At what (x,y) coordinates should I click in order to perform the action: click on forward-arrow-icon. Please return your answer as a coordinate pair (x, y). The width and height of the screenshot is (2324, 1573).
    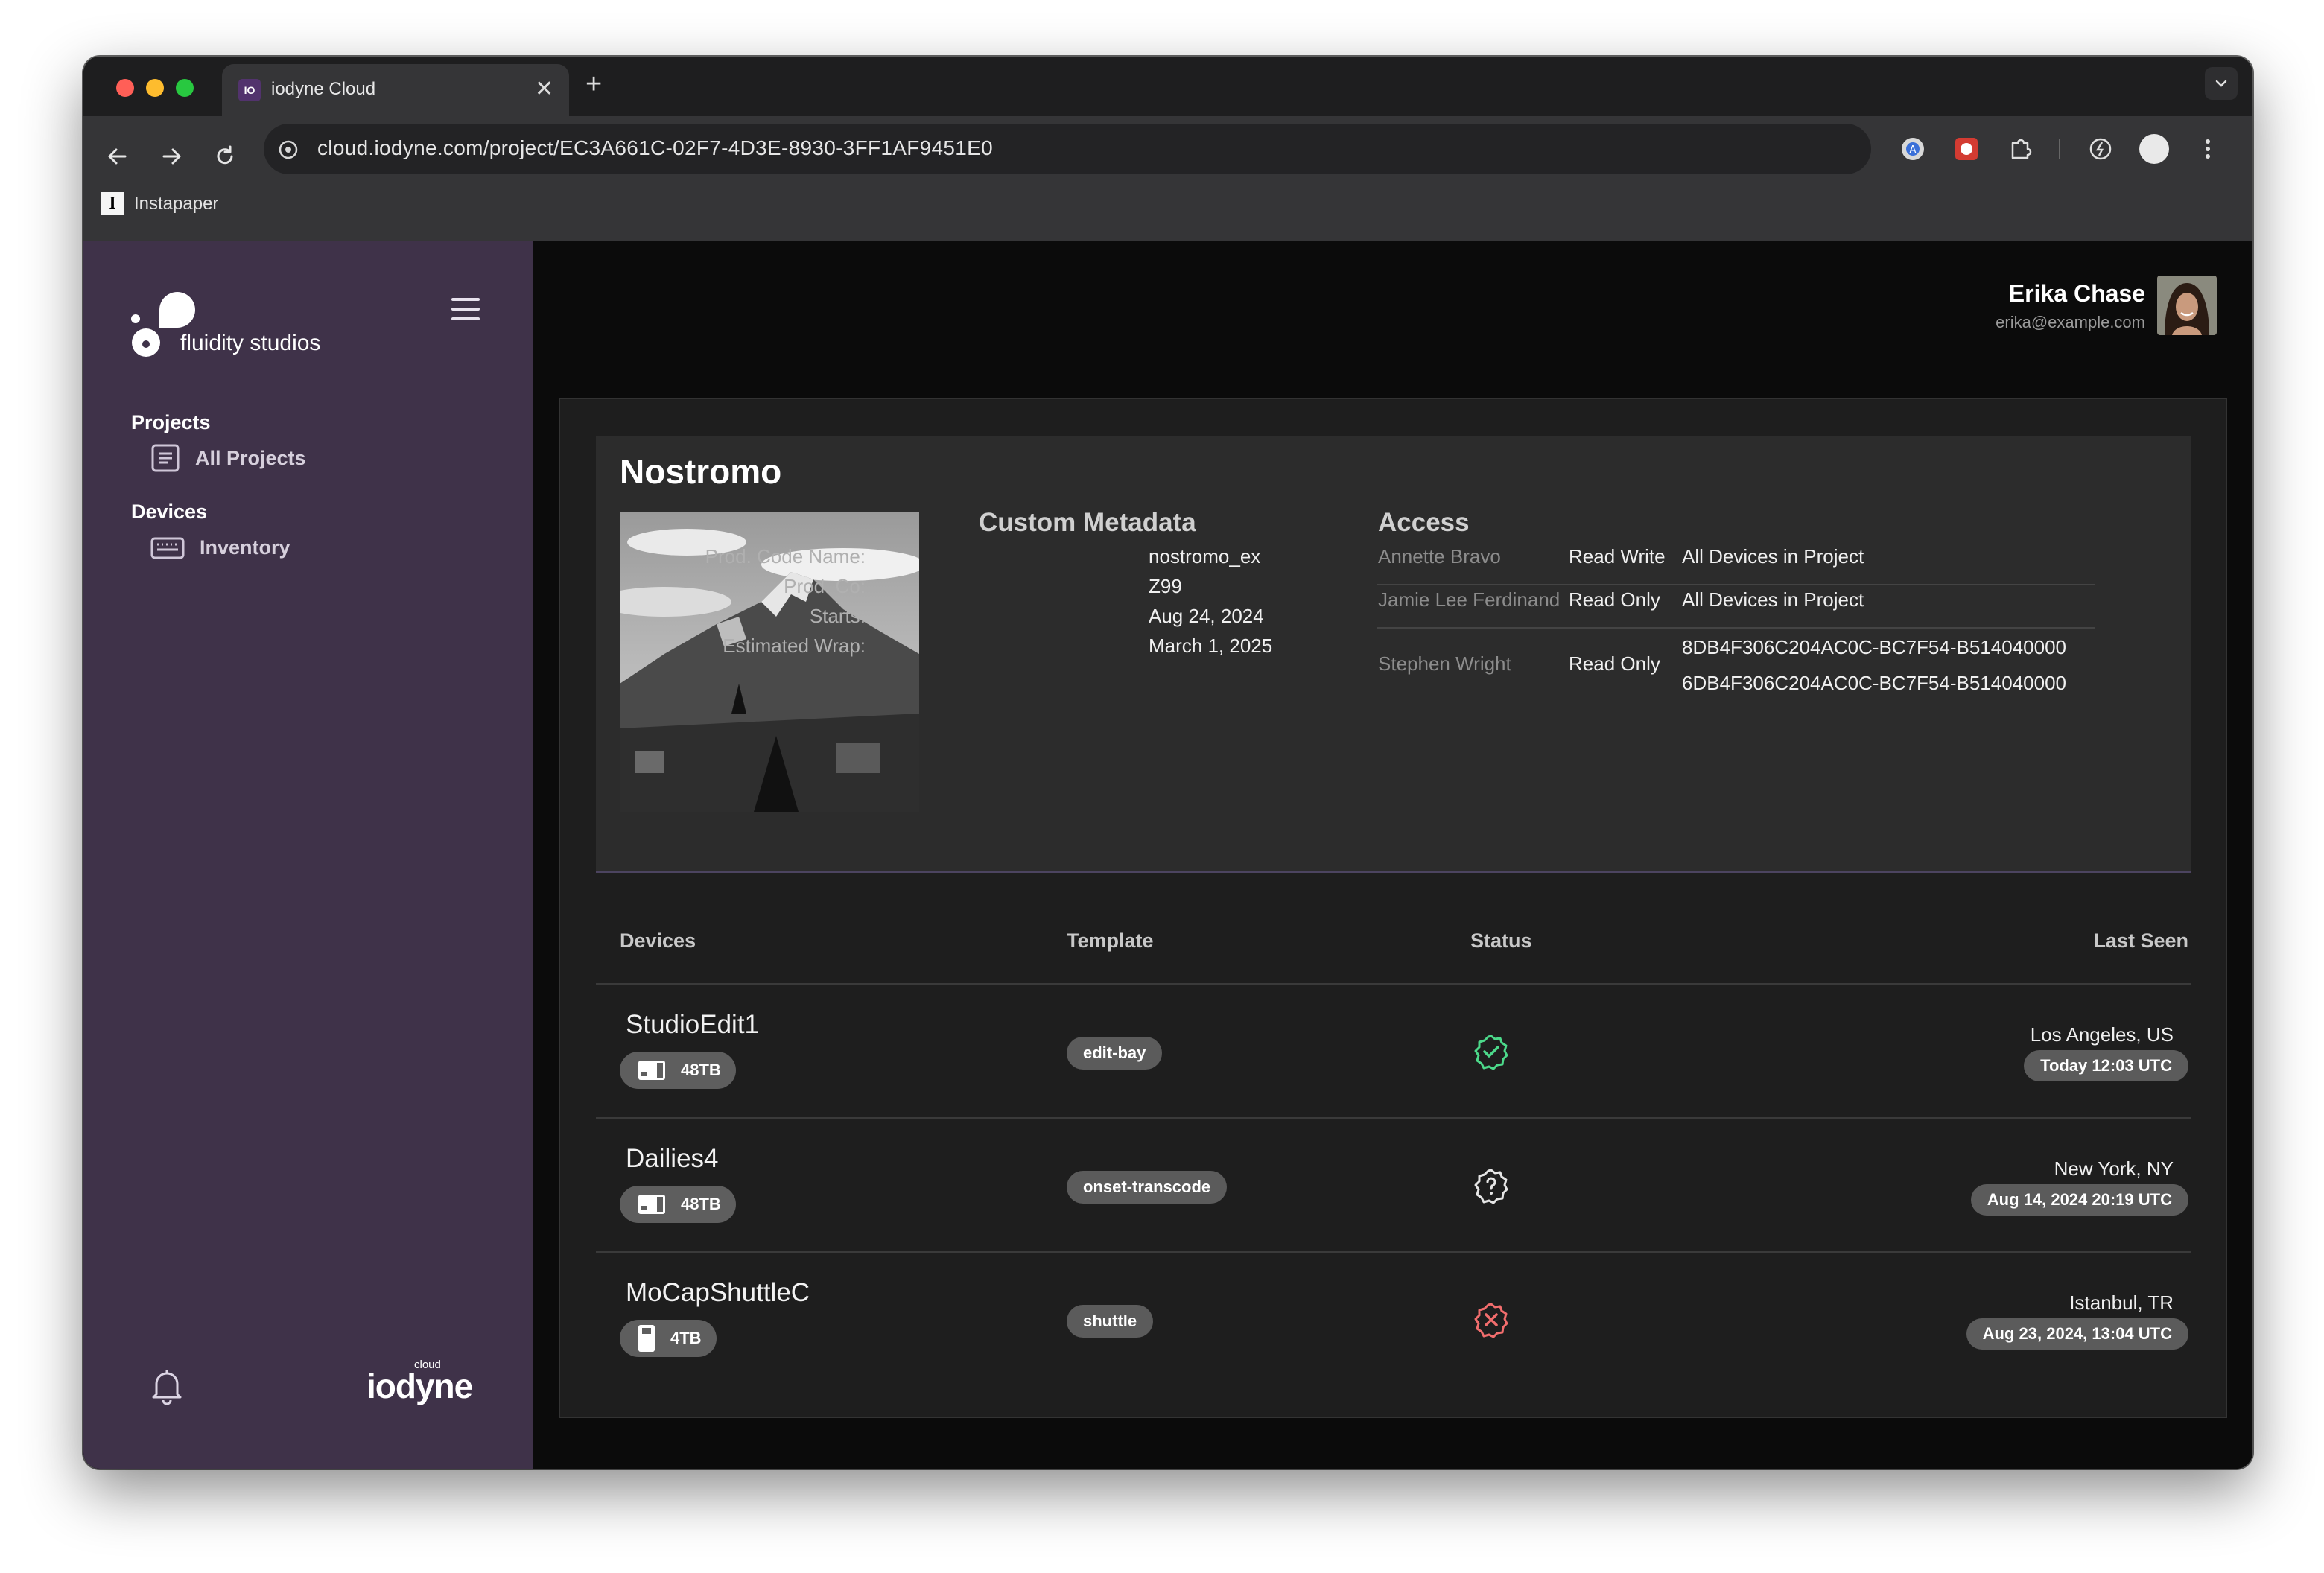
    Looking at the image, I should click on (171, 156).